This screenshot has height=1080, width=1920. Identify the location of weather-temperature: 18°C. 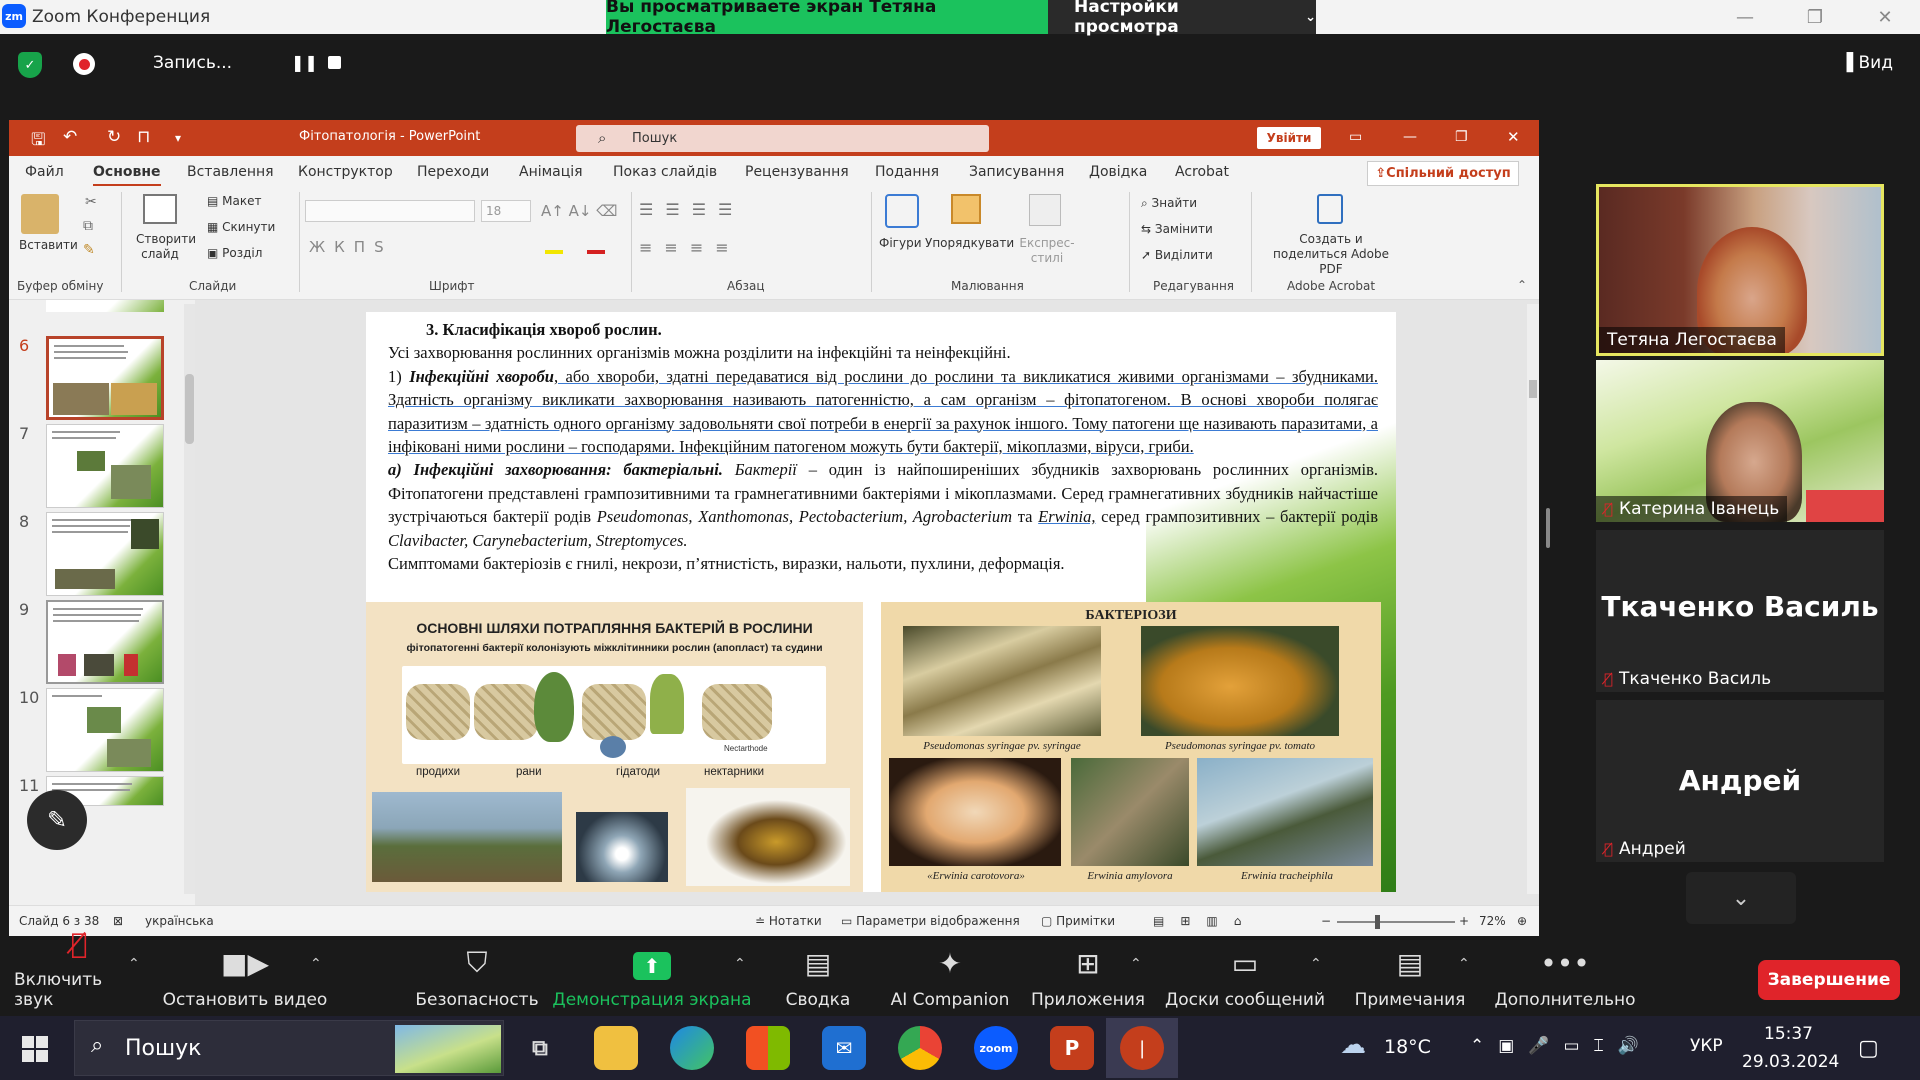
(1407, 1047).